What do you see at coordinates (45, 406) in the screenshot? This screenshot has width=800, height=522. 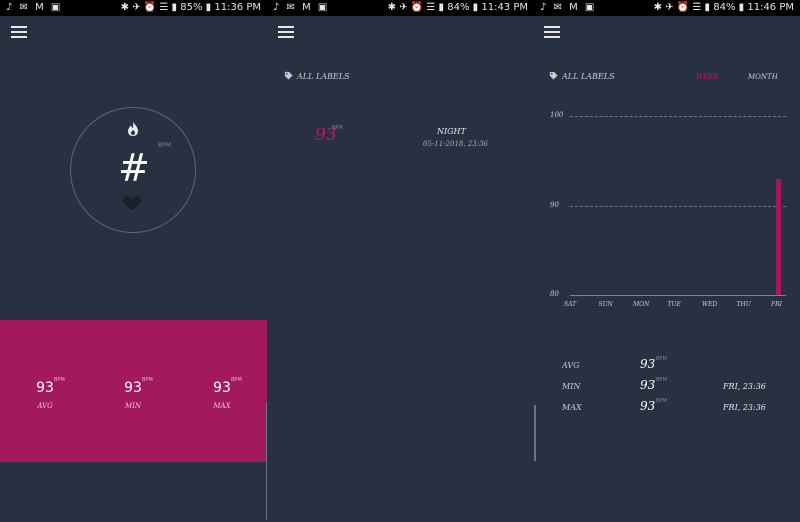 I see `stat-label: AVG` at bounding box center [45, 406].